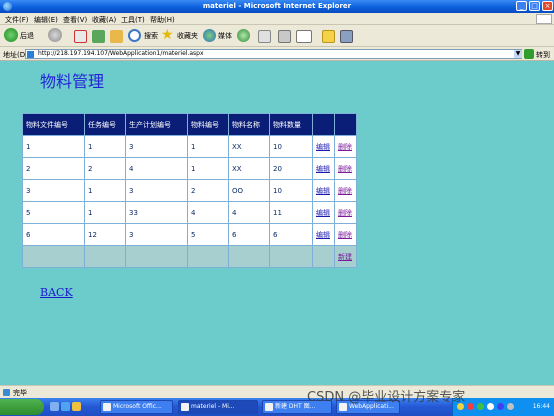  What do you see at coordinates (133, 20) in the screenshot?
I see `menu-tools: 工具(T)` at bounding box center [133, 20].